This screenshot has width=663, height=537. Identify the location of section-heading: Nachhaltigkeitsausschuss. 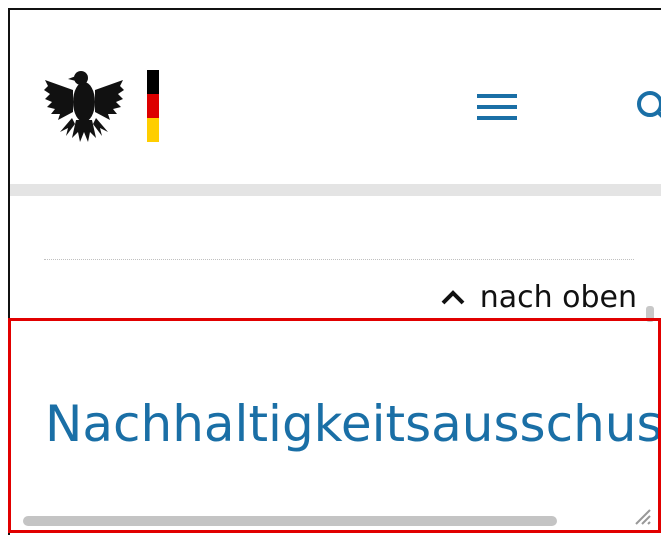
(351, 424).